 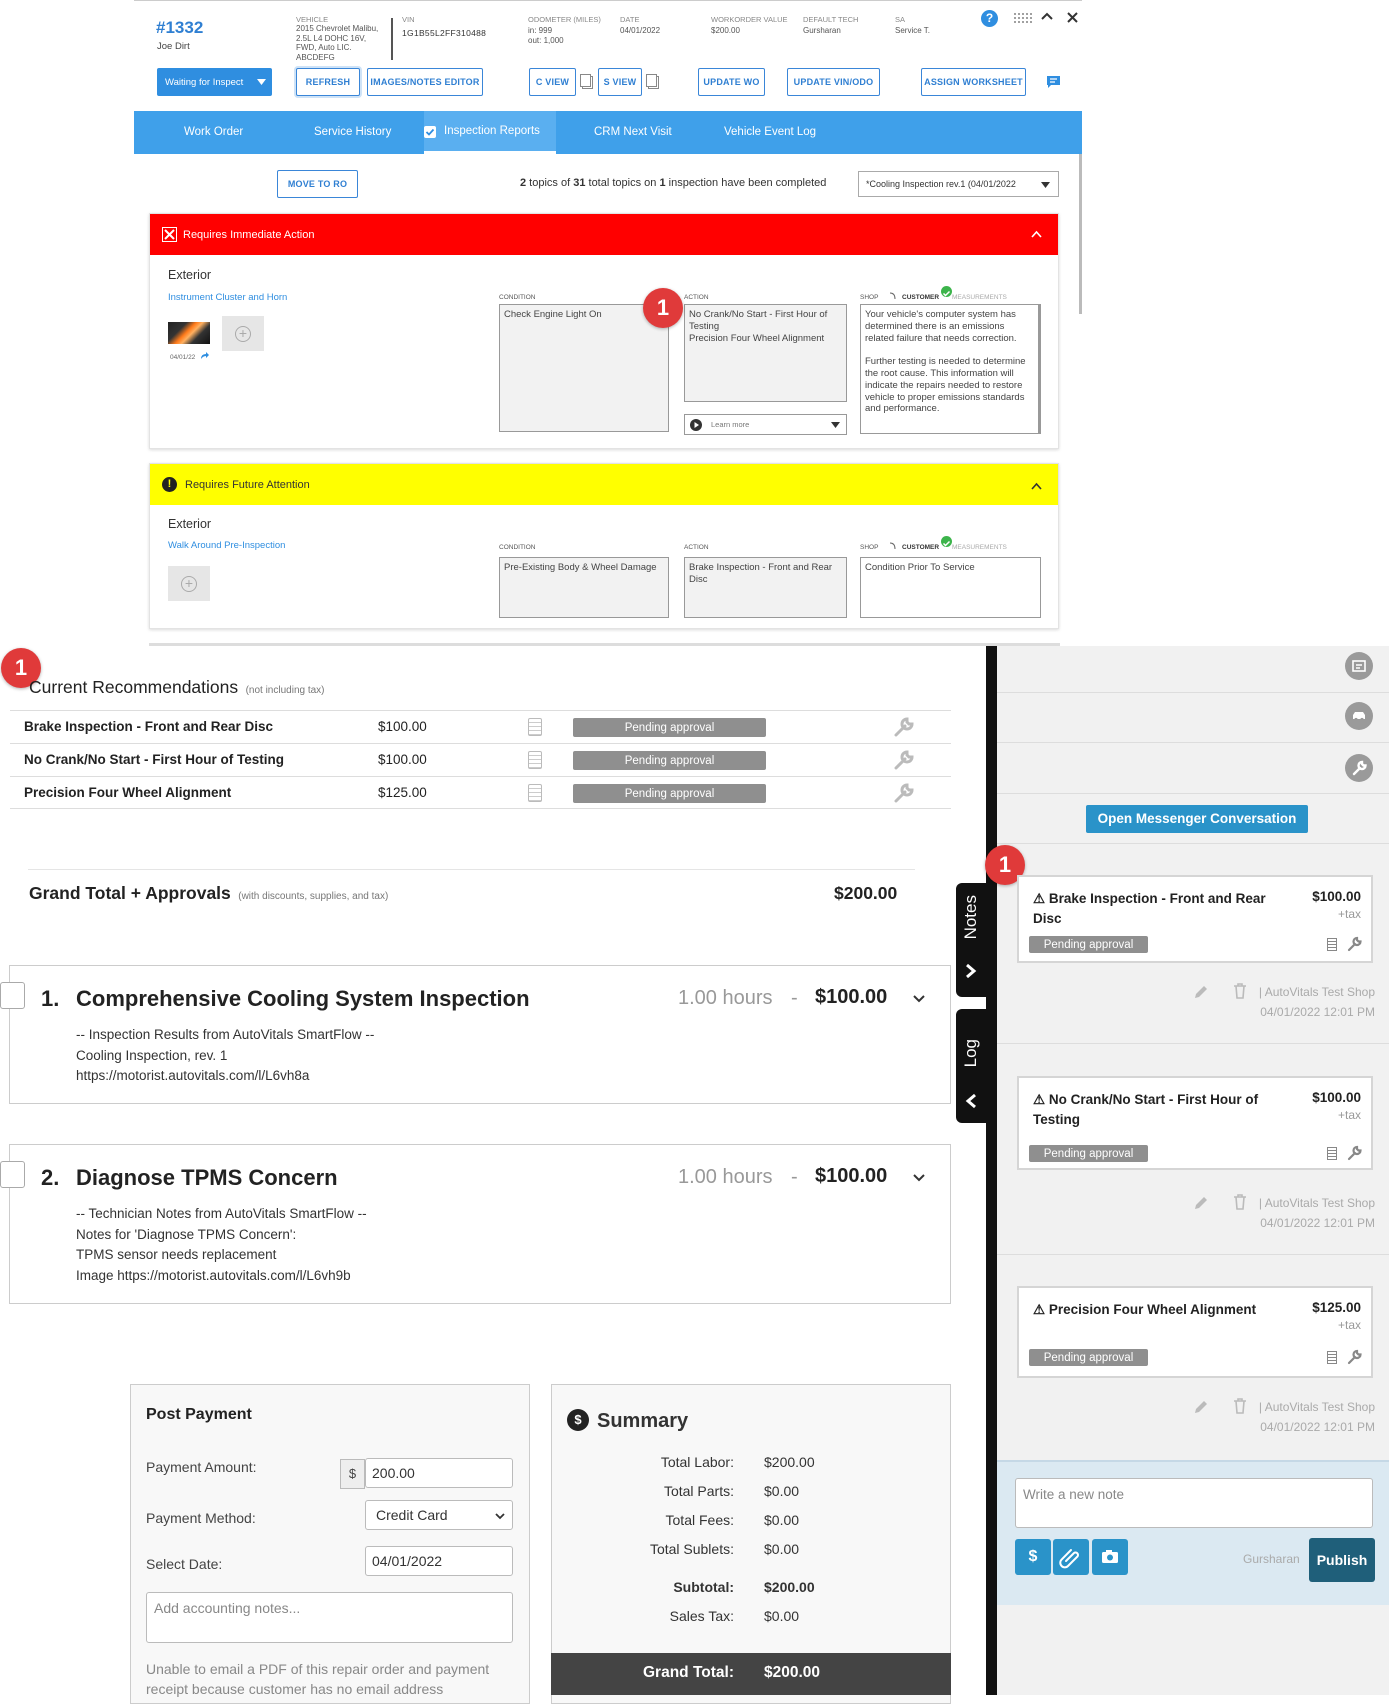 I want to click on new-note-input: Write a new note, so click(x=1194, y=1503).